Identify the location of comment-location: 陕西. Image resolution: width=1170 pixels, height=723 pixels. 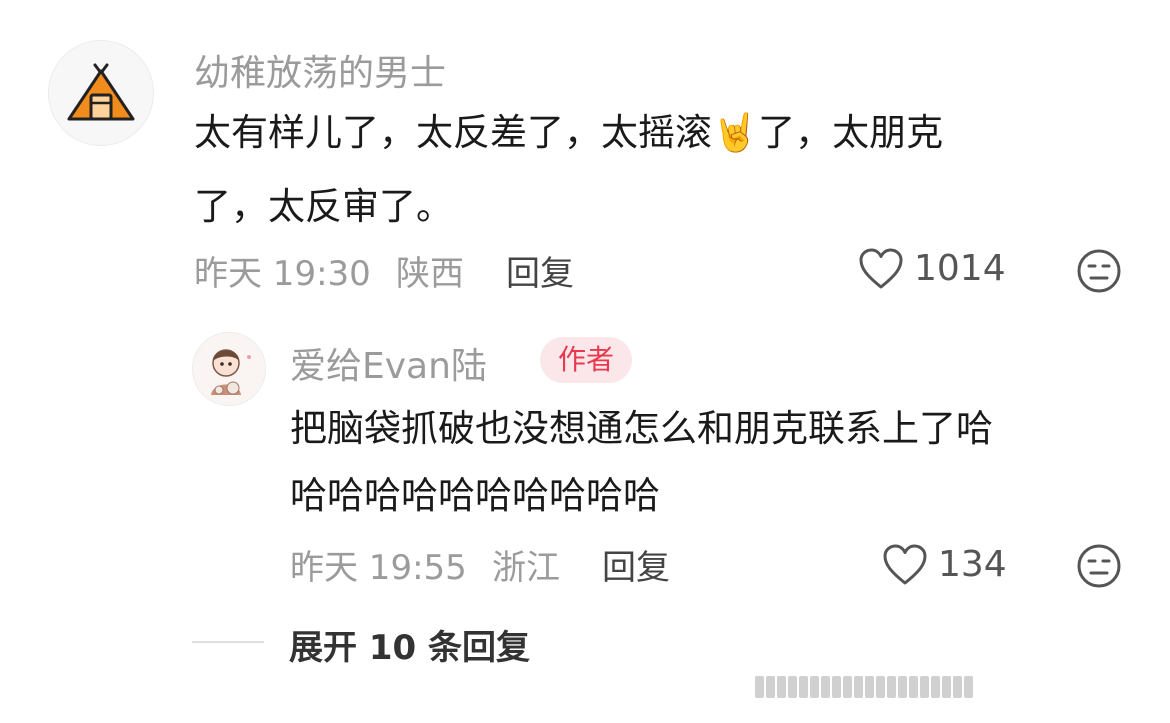
(430, 274).